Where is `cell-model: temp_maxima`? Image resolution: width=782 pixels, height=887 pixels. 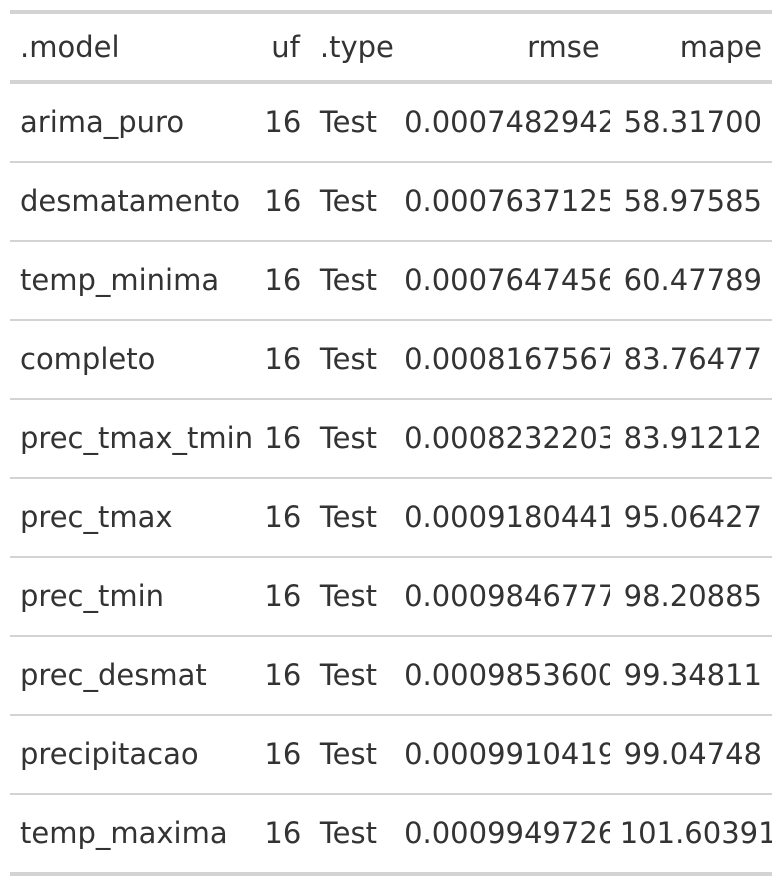 cell-model: temp_maxima is located at coordinates (124, 833).